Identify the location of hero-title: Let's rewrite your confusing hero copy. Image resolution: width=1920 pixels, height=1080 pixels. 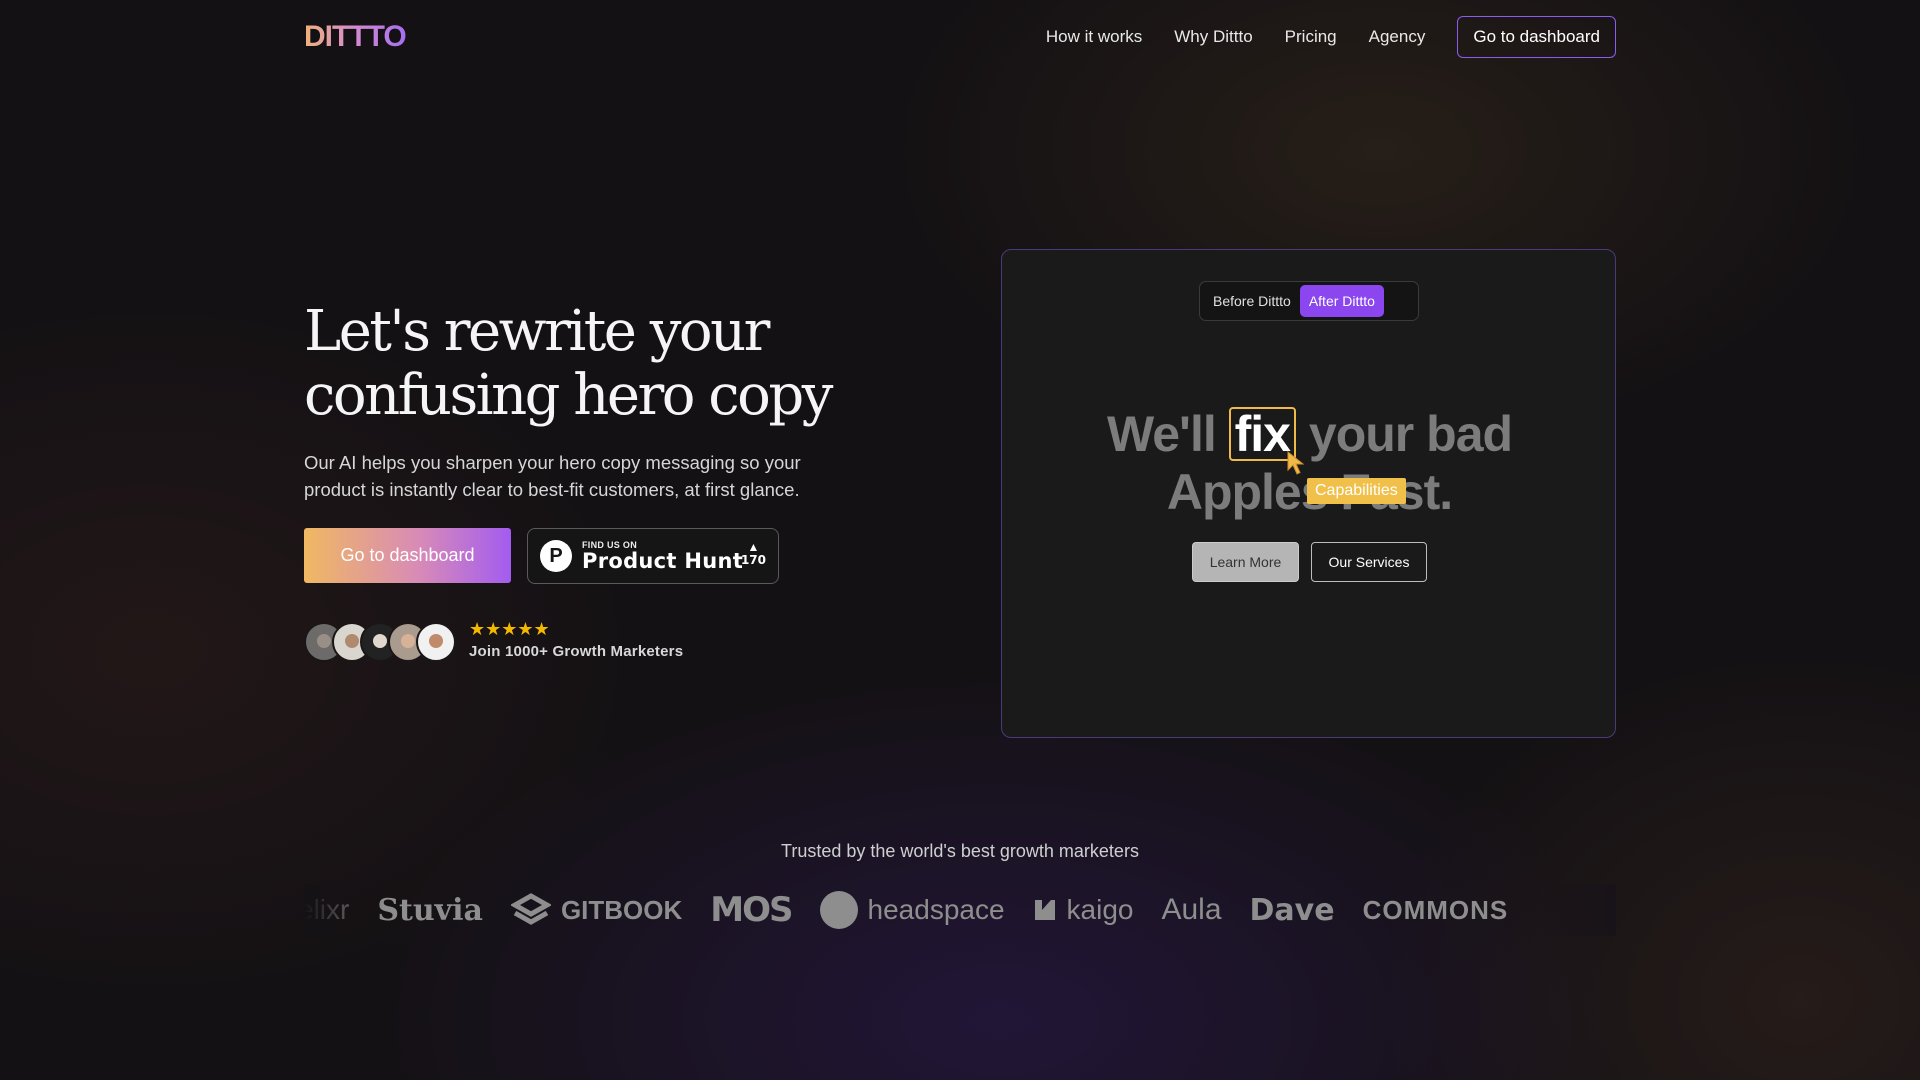
(584, 364).